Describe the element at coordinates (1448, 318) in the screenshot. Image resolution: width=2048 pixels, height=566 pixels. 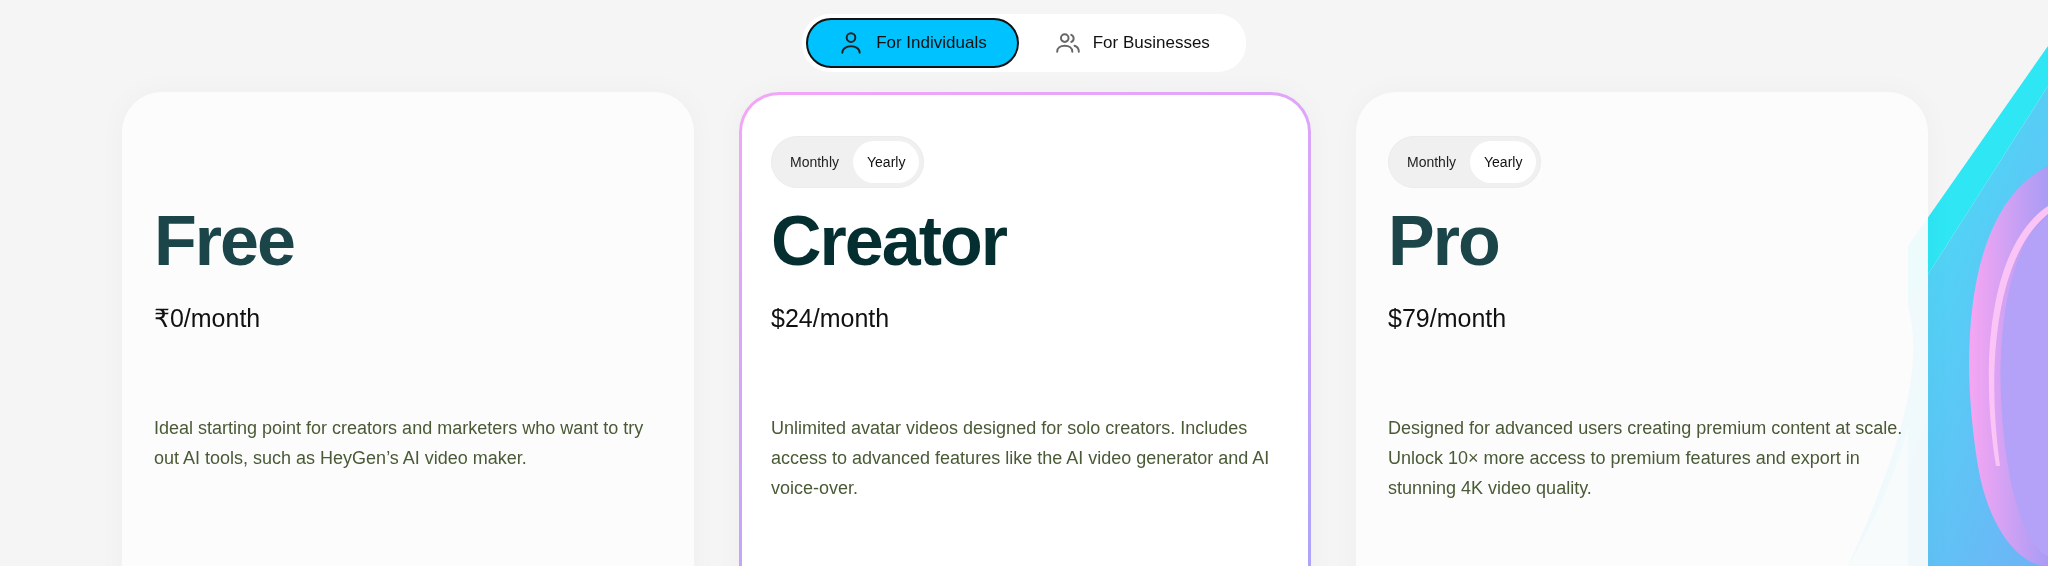
I see `plan-price: $79/month` at that location.